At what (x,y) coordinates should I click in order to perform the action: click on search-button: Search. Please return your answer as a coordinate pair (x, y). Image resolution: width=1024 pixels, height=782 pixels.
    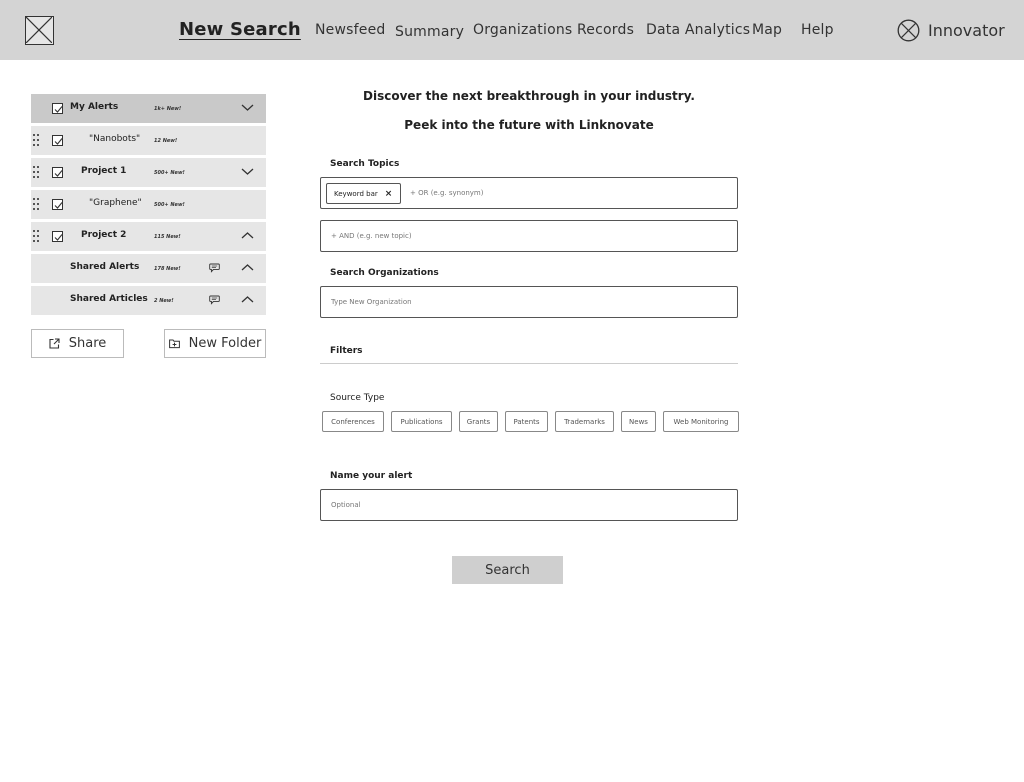
    Looking at the image, I should click on (507, 570).